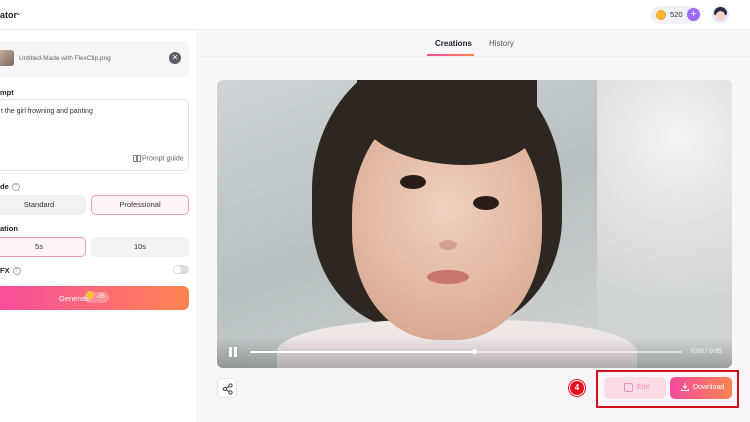 The image size is (750, 422). Describe the element at coordinates (7, 92) in the screenshot. I see `prompt-label: mpt` at that location.